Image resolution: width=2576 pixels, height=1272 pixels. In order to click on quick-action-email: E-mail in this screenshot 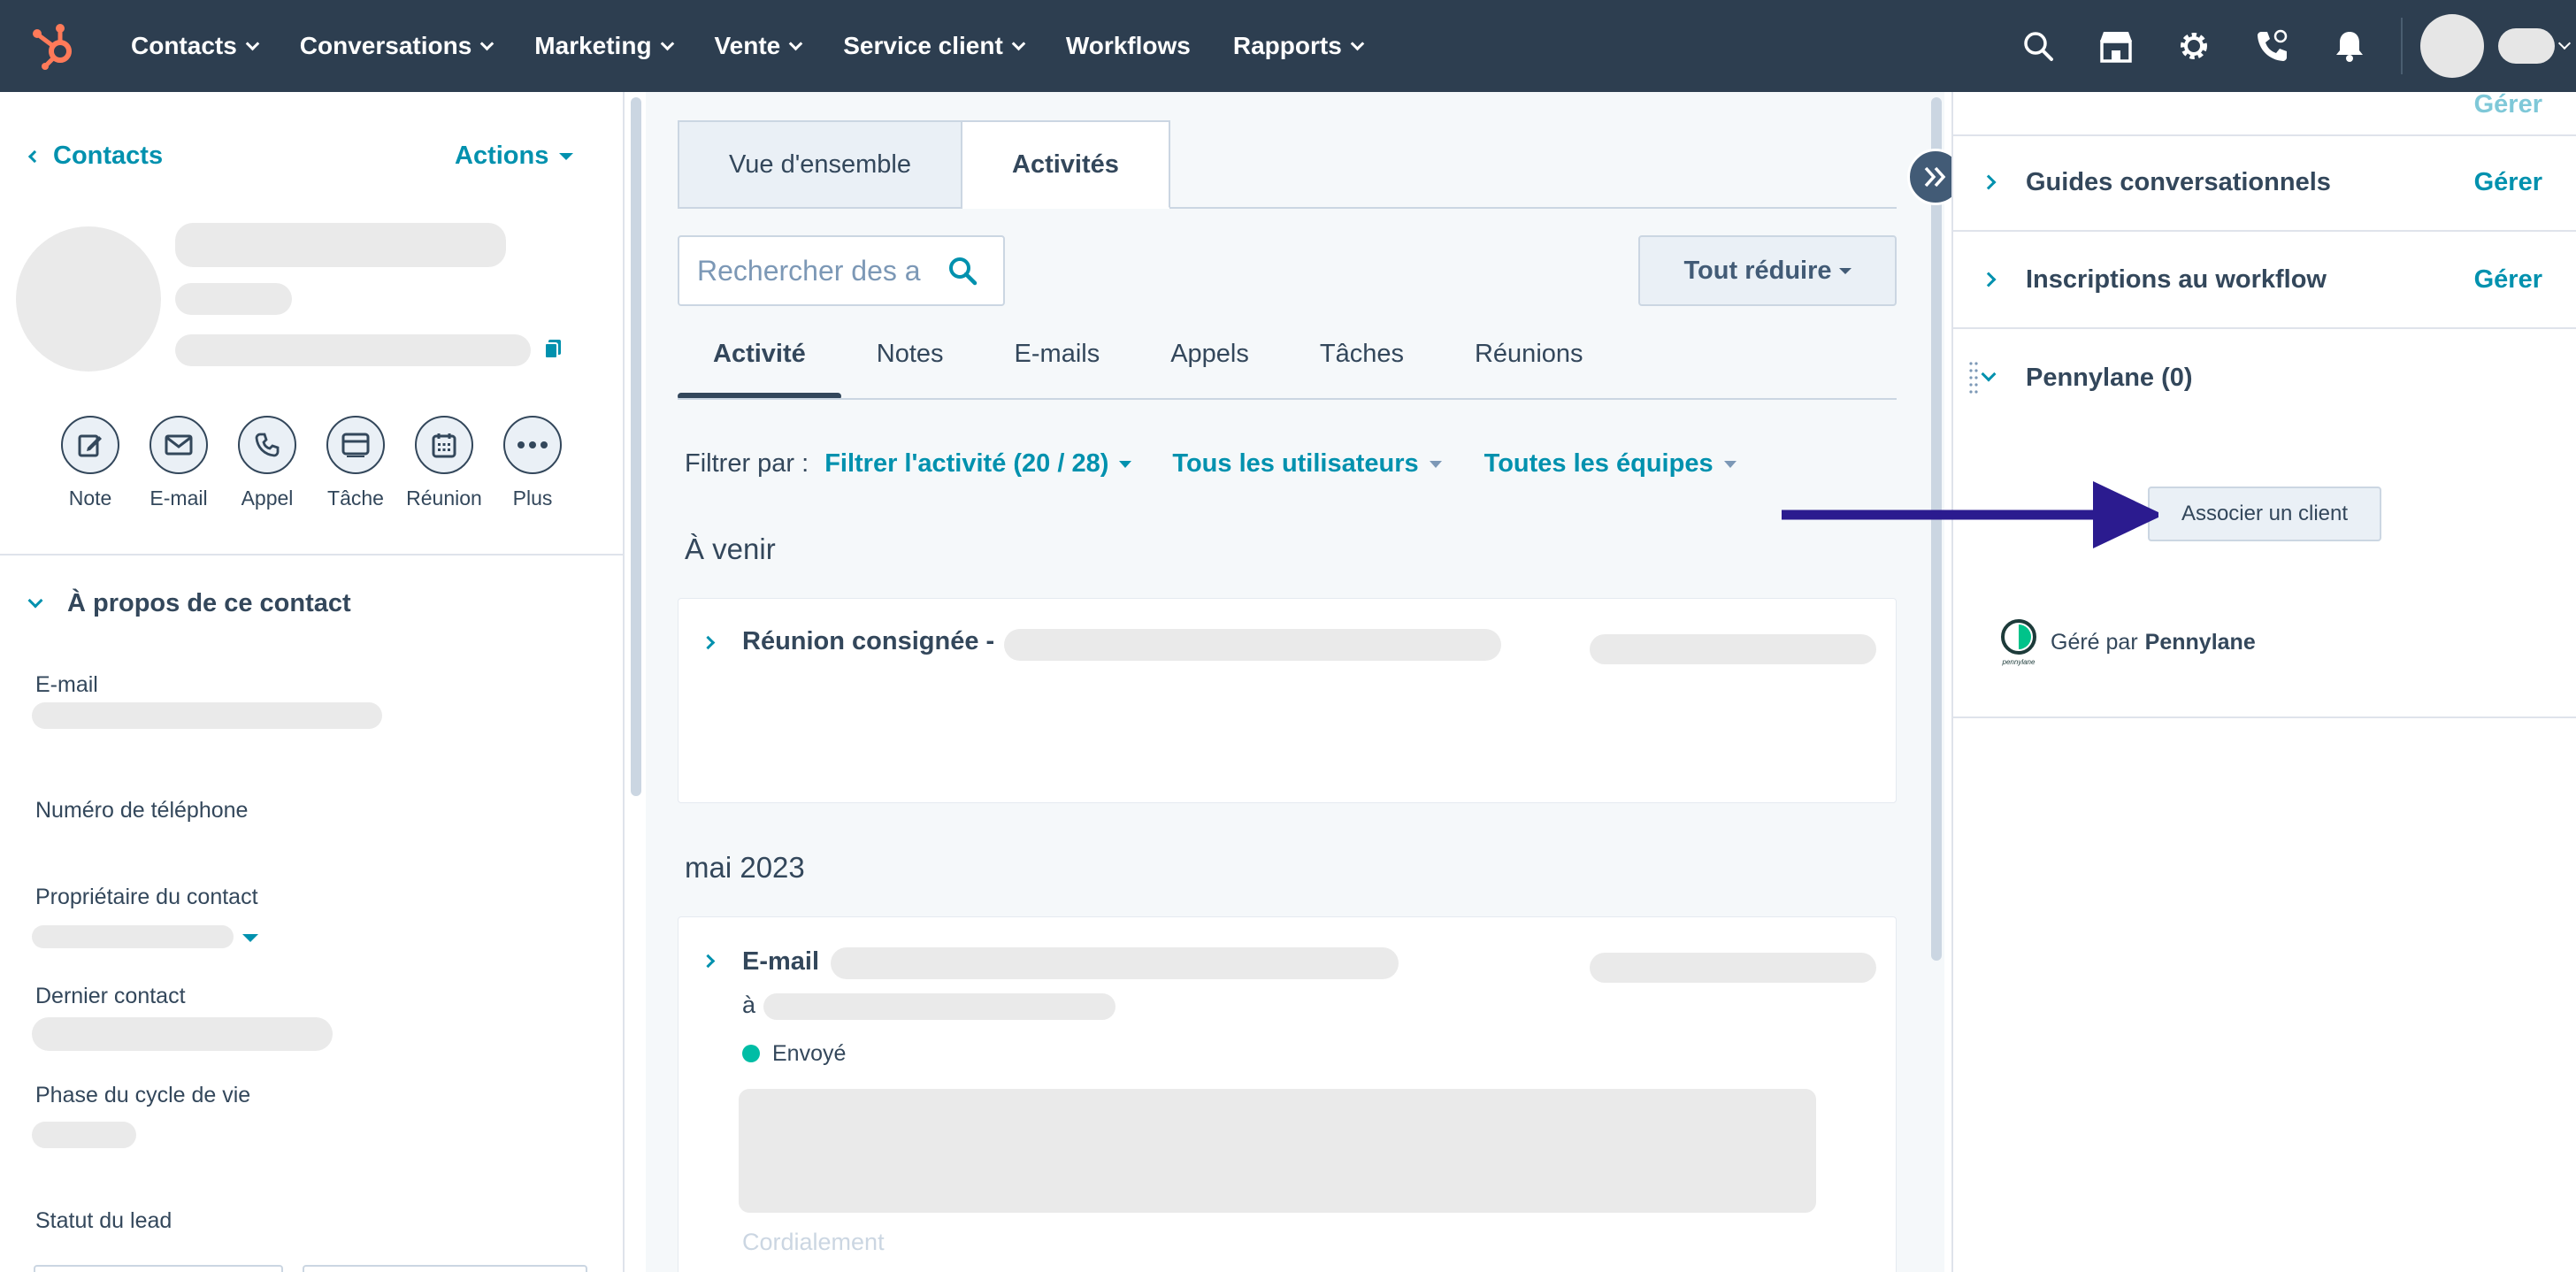, I will do `click(178, 463)`.